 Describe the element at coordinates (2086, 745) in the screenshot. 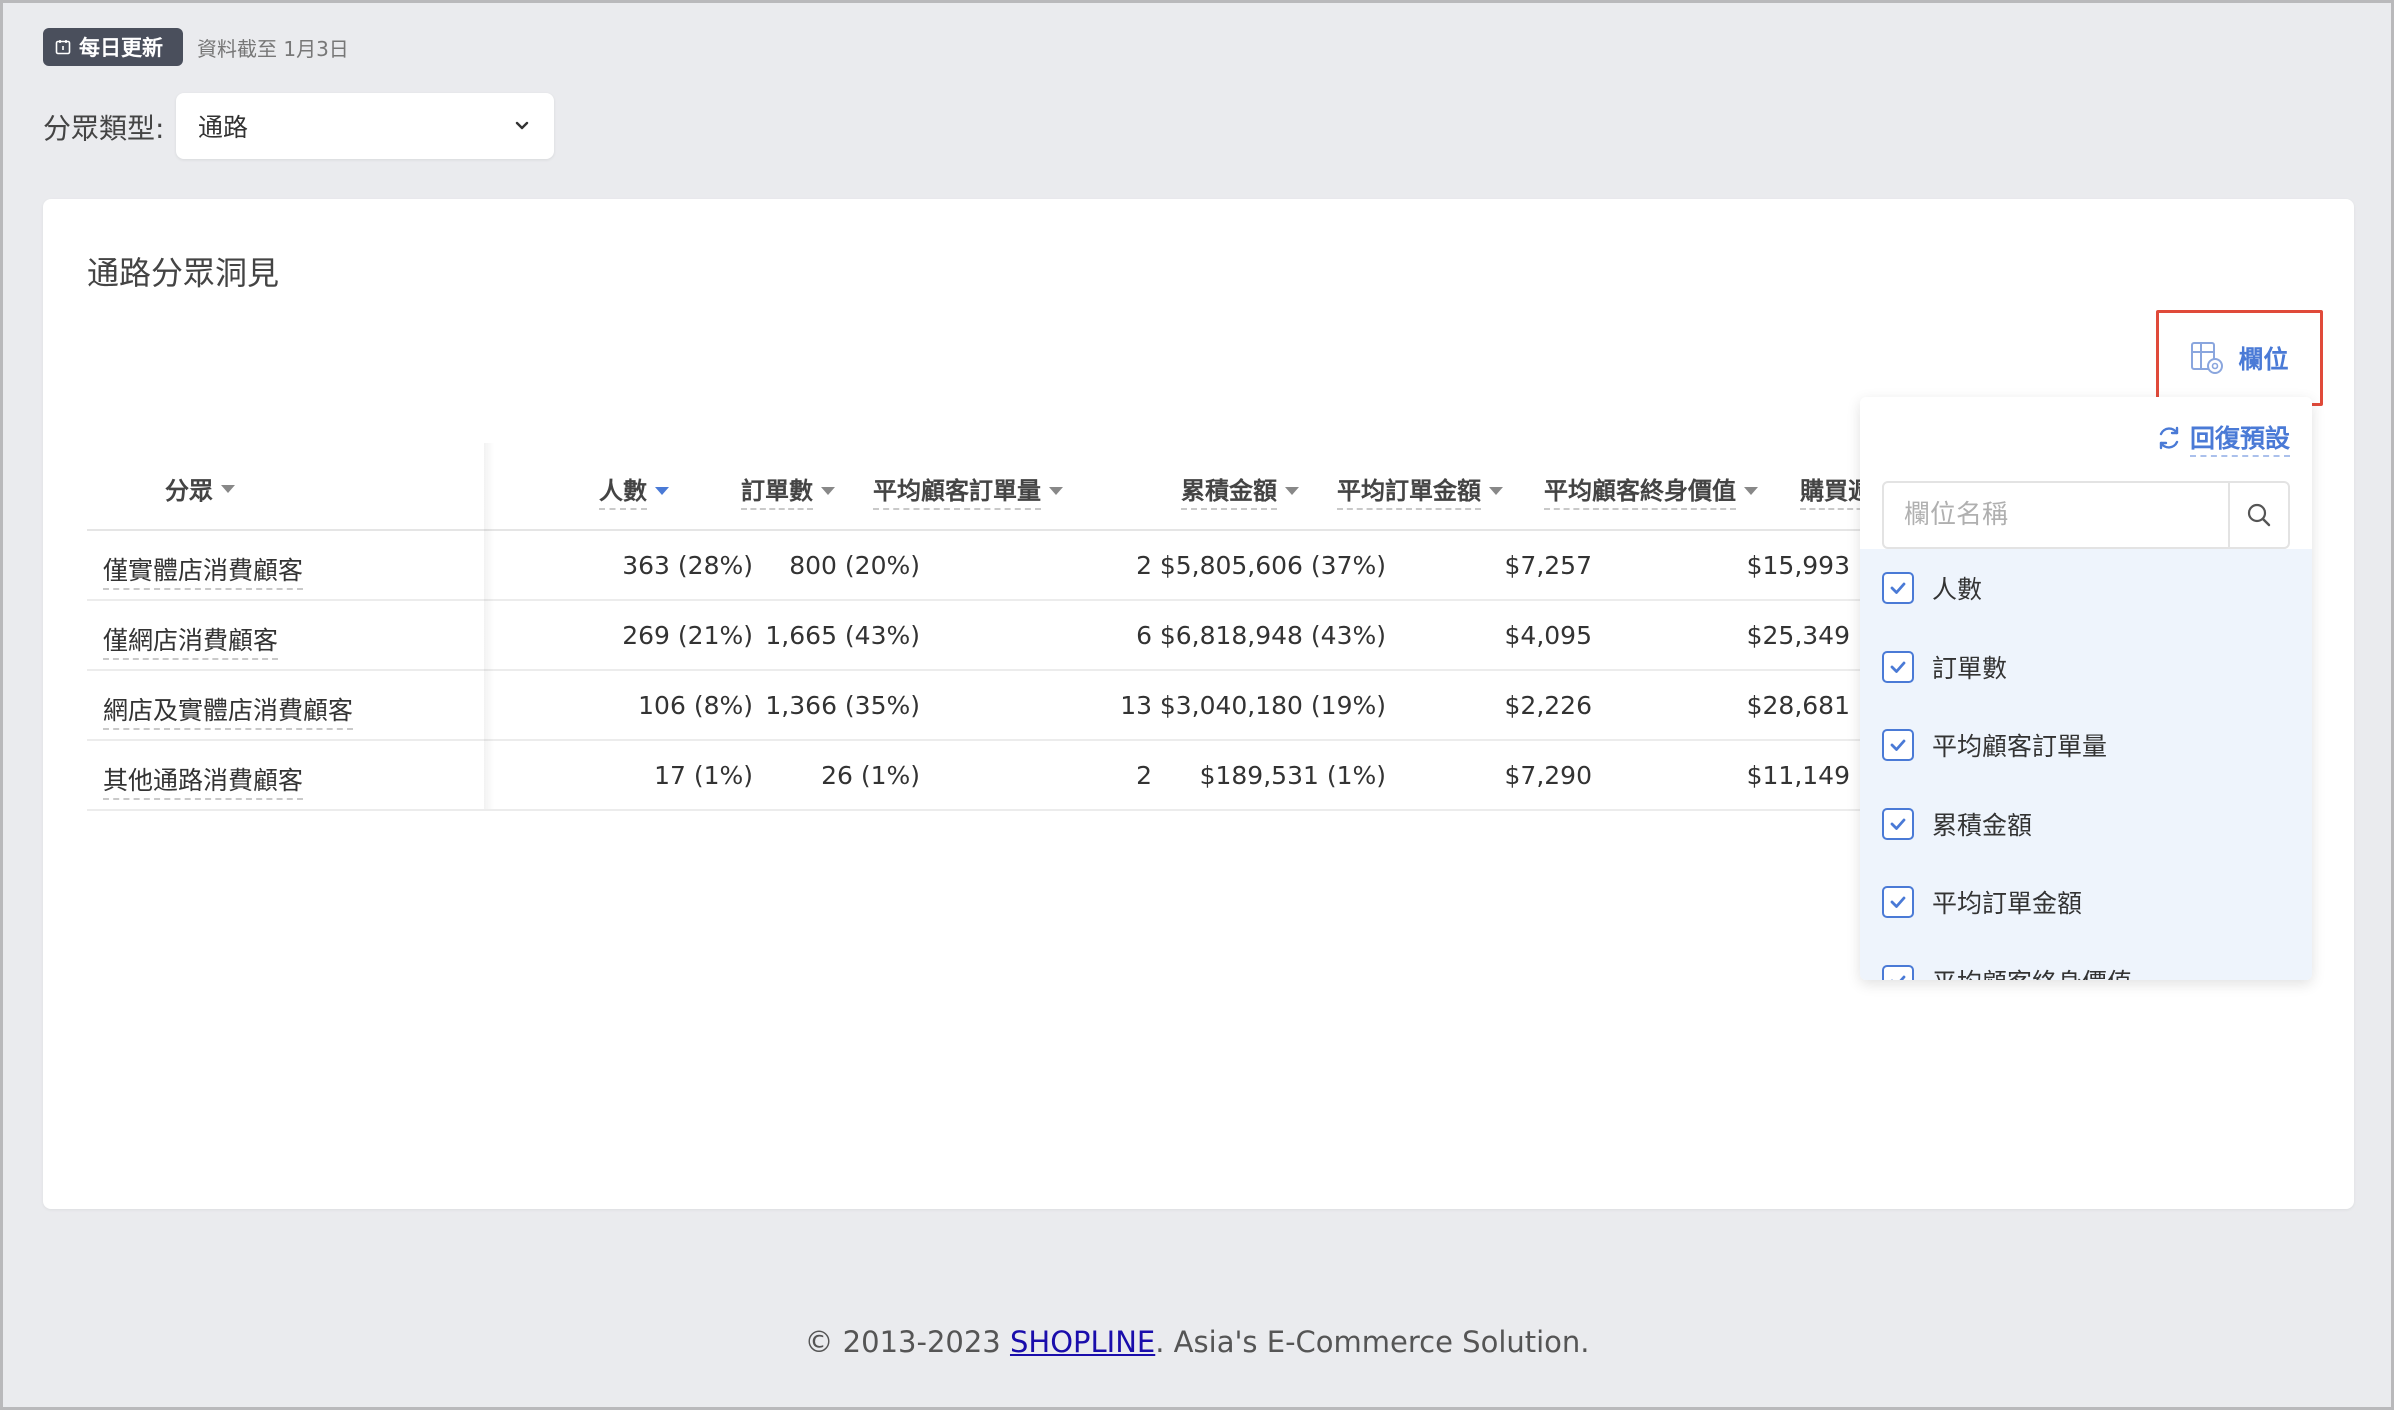

I see `column-option: 平均顧客訂單量` at that location.